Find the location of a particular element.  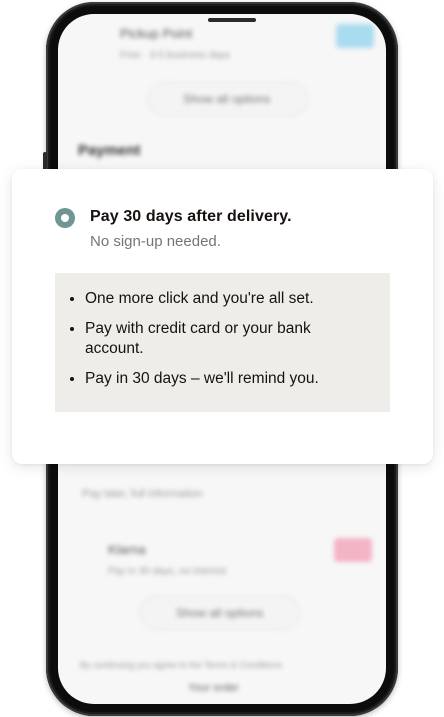

alt-option-detail: Pay in 30 days, no interest is located at coordinates (167, 571).